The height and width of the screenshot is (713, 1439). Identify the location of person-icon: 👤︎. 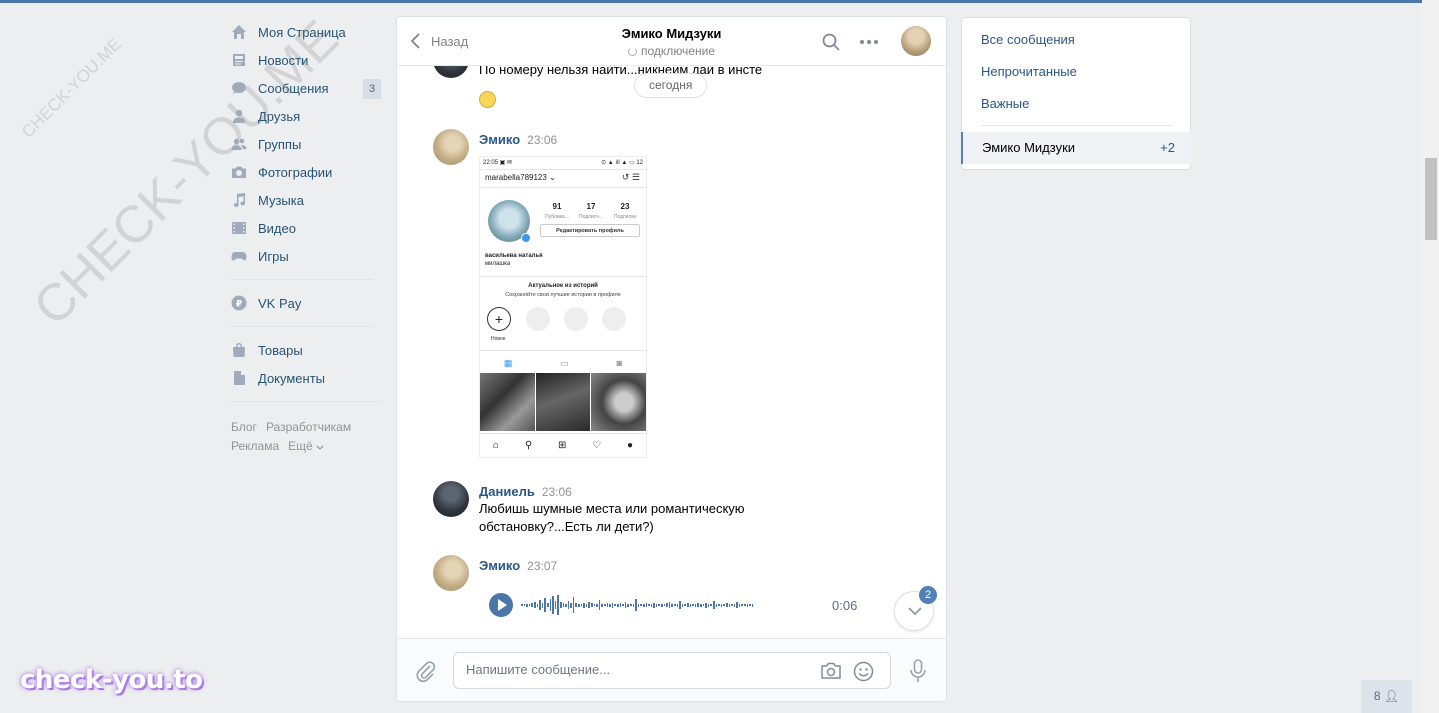
(1391, 696).